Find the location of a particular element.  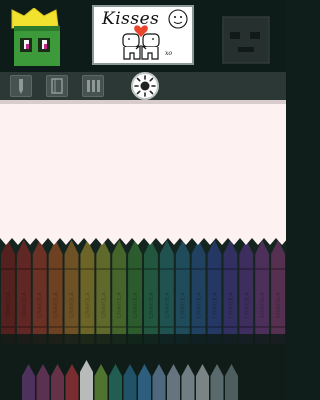

brush-size-icon is located at coordinates (145, 86).